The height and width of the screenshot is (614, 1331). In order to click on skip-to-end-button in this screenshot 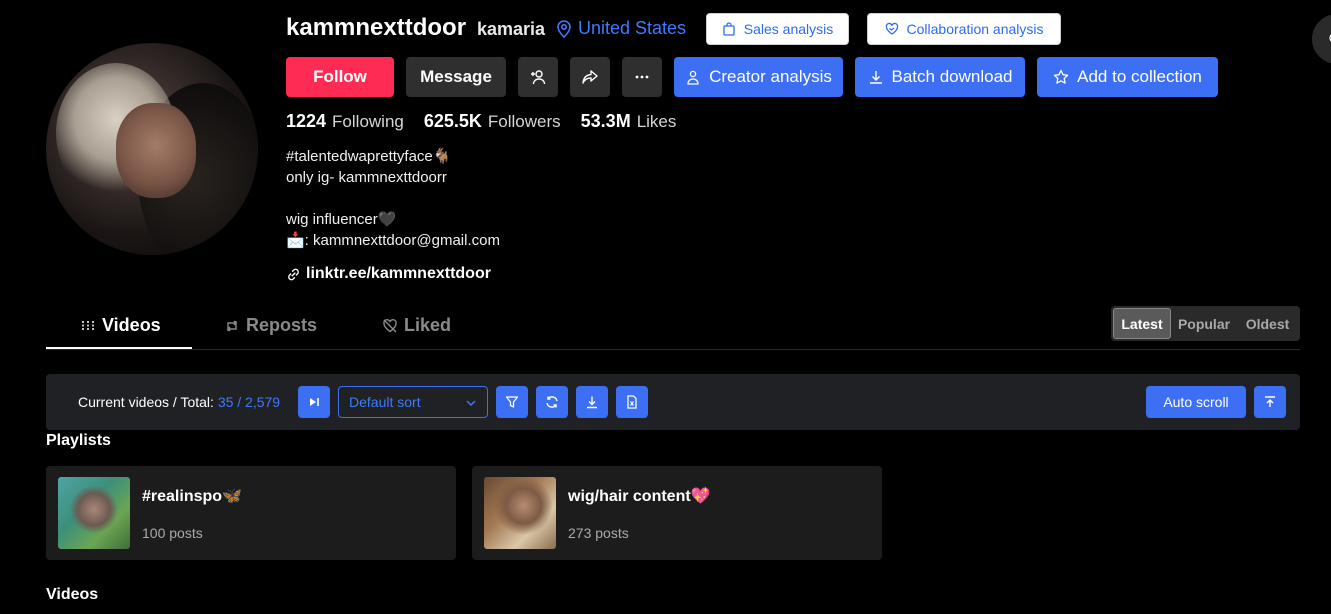, I will do `click(314, 402)`.